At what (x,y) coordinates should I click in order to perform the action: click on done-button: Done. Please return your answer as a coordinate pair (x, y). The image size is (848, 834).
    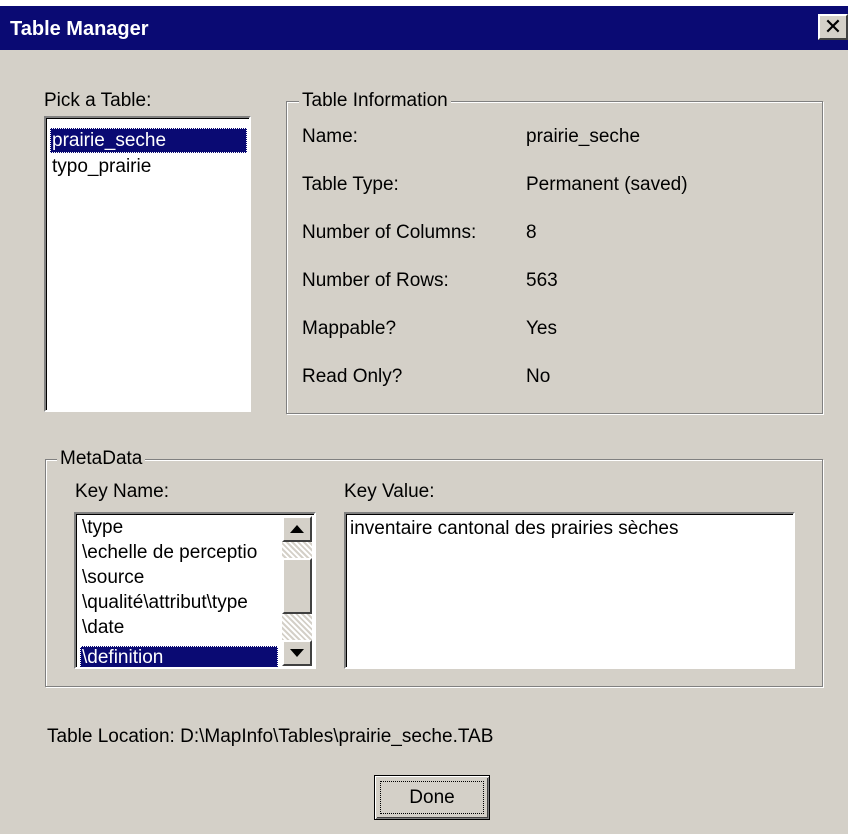
    Looking at the image, I should click on (432, 797).